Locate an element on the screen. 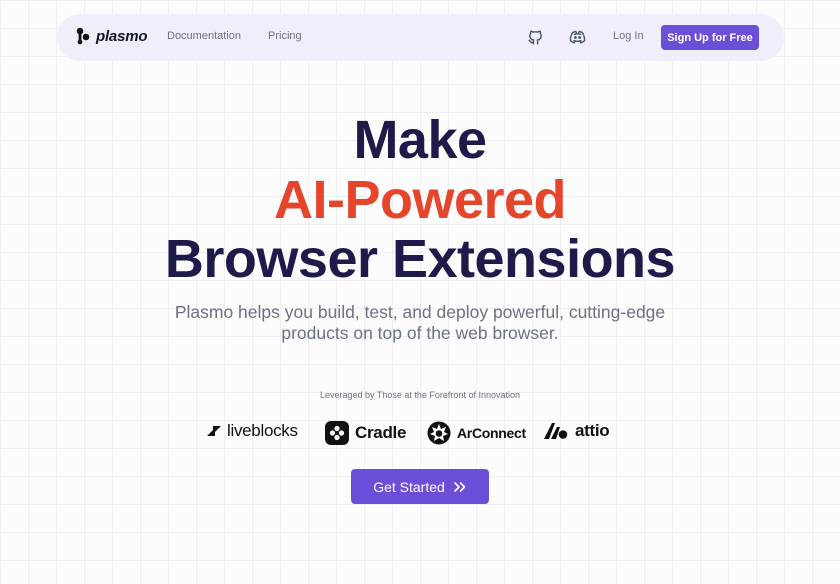  arconnect-logo: ArConnect is located at coordinates (476, 433).